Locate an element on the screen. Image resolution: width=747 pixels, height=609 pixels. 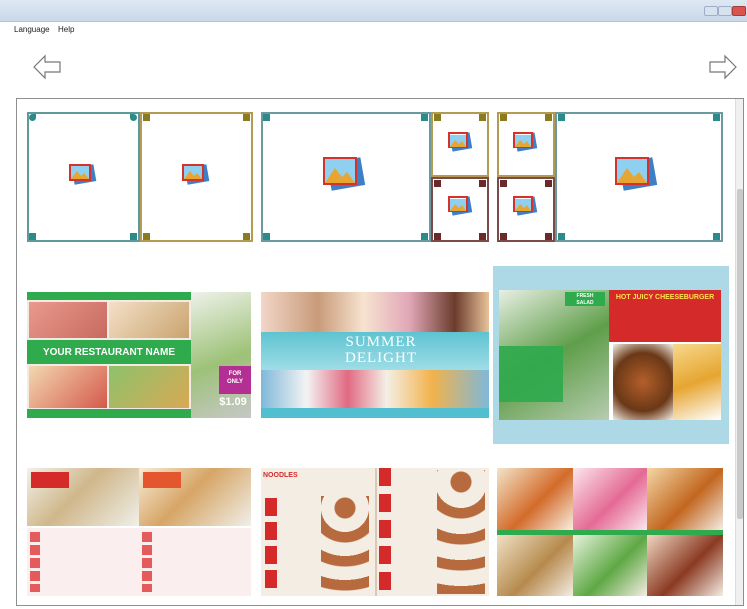
template-noodles: NOODLES is located at coordinates (375, 532).